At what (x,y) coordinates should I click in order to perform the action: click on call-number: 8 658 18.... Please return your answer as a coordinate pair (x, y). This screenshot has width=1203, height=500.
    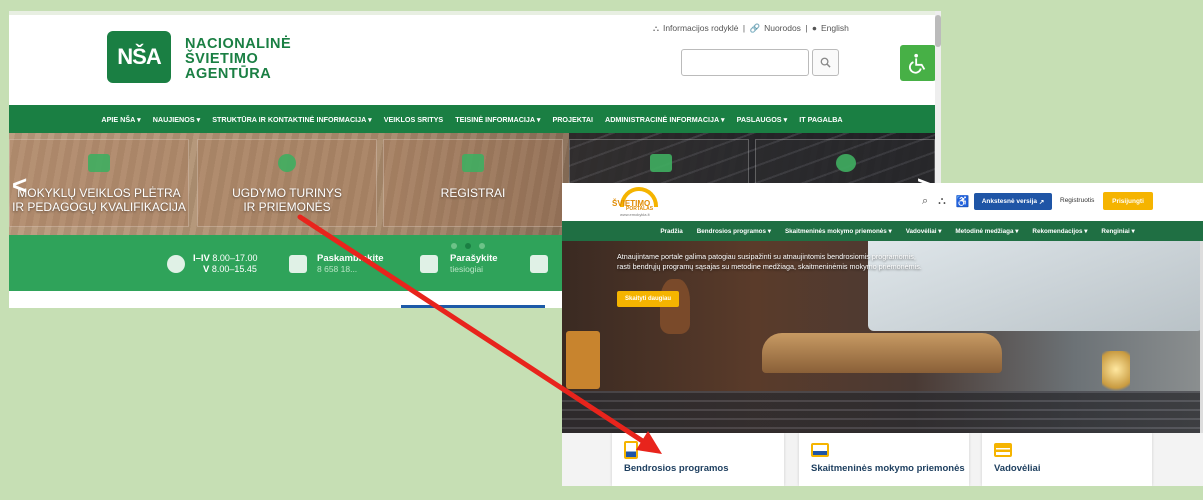
    Looking at the image, I should click on (337, 269).